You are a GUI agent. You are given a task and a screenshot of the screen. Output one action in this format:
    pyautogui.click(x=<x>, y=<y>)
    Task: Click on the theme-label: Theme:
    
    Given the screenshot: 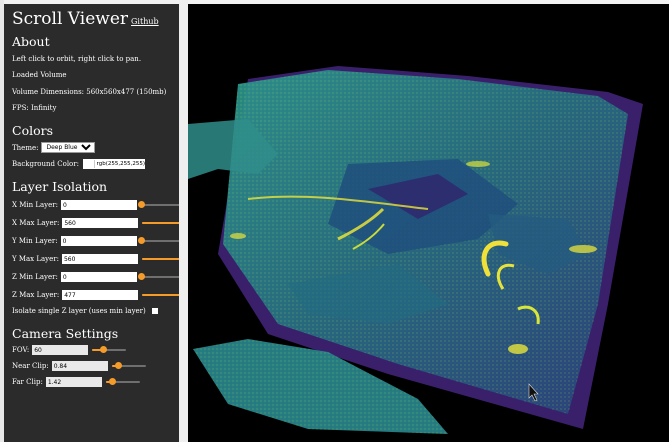 What is the action you would take?
    pyautogui.click(x=25, y=147)
    